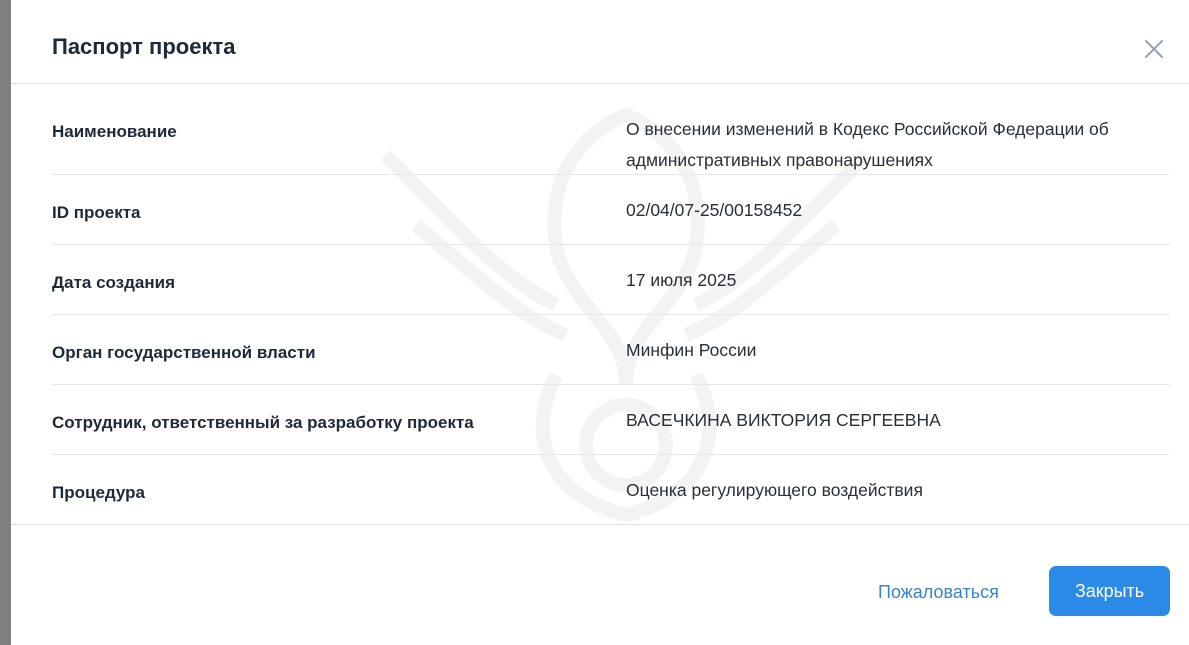 The height and width of the screenshot is (645, 1189). What do you see at coordinates (714, 210) in the screenshot?
I see `row-value: 02/04/07-25/00158452` at bounding box center [714, 210].